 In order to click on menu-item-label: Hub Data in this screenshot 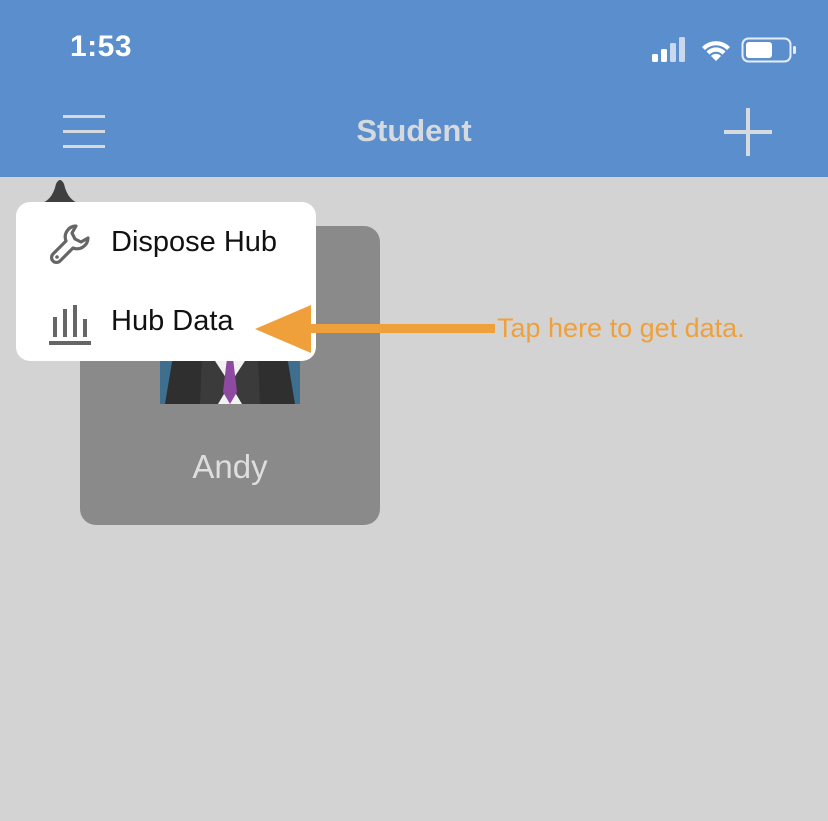, I will do `click(172, 321)`.